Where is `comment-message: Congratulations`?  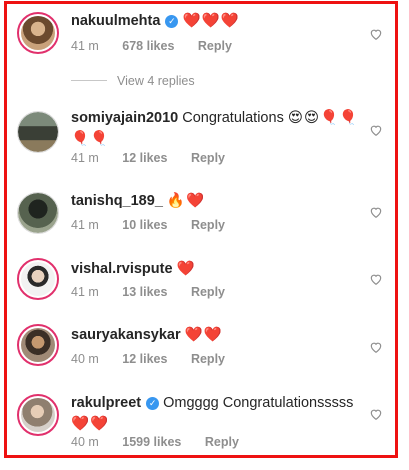
comment-message: Congratulations is located at coordinates (233, 118).